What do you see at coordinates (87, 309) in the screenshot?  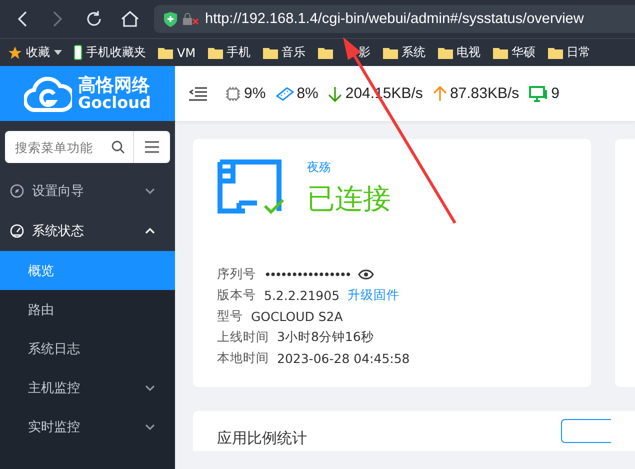 I see `submenu-item: 路由` at bounding box center [87, 309].